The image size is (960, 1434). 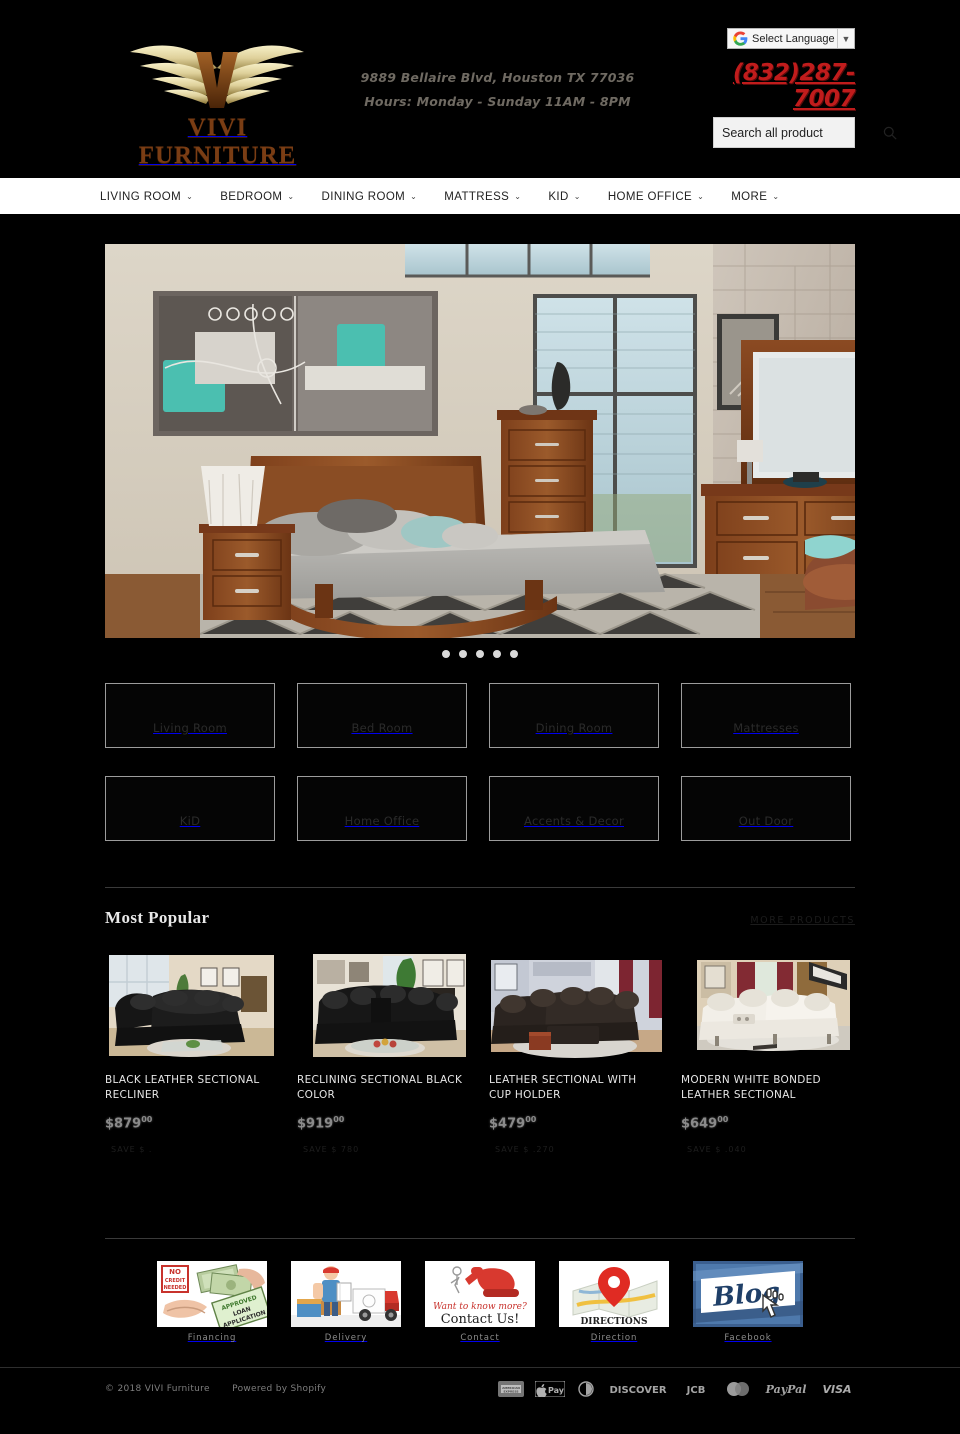 What do you see at coordinates (382, 821) in the screenshot?
I see `category-label: Home Office` at bounding box center [382, 821].